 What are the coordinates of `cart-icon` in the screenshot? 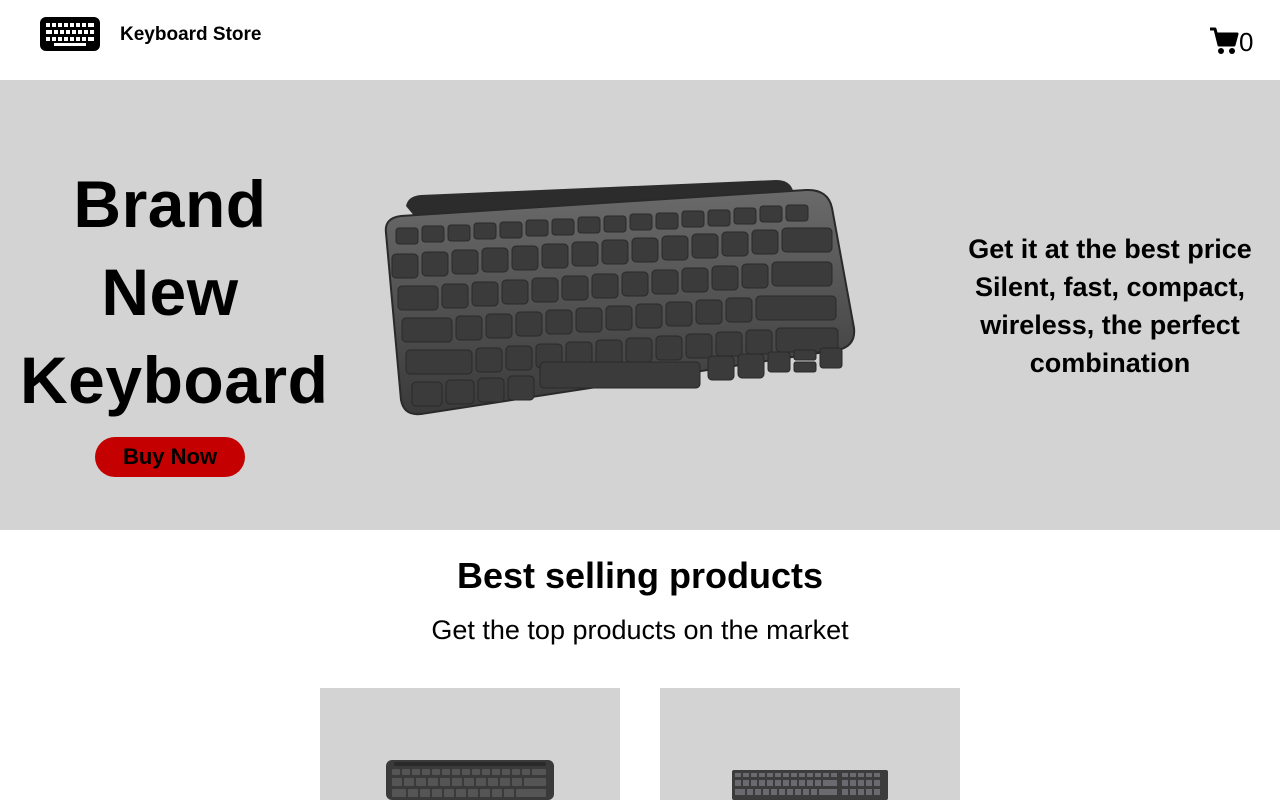 It's located at (1224, 41).